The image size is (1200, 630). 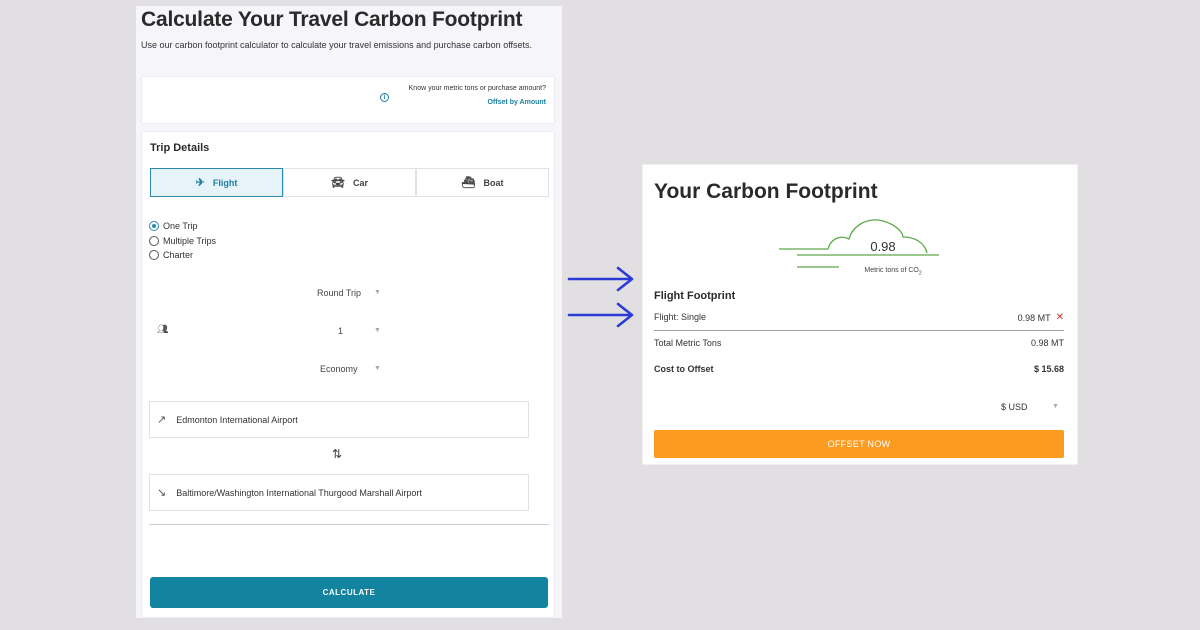 What do you see at coordinates (237, 419) in the screenshot?
I see `origin-airport-value: Edmonton International Airport` at bounding box center [237, 419].